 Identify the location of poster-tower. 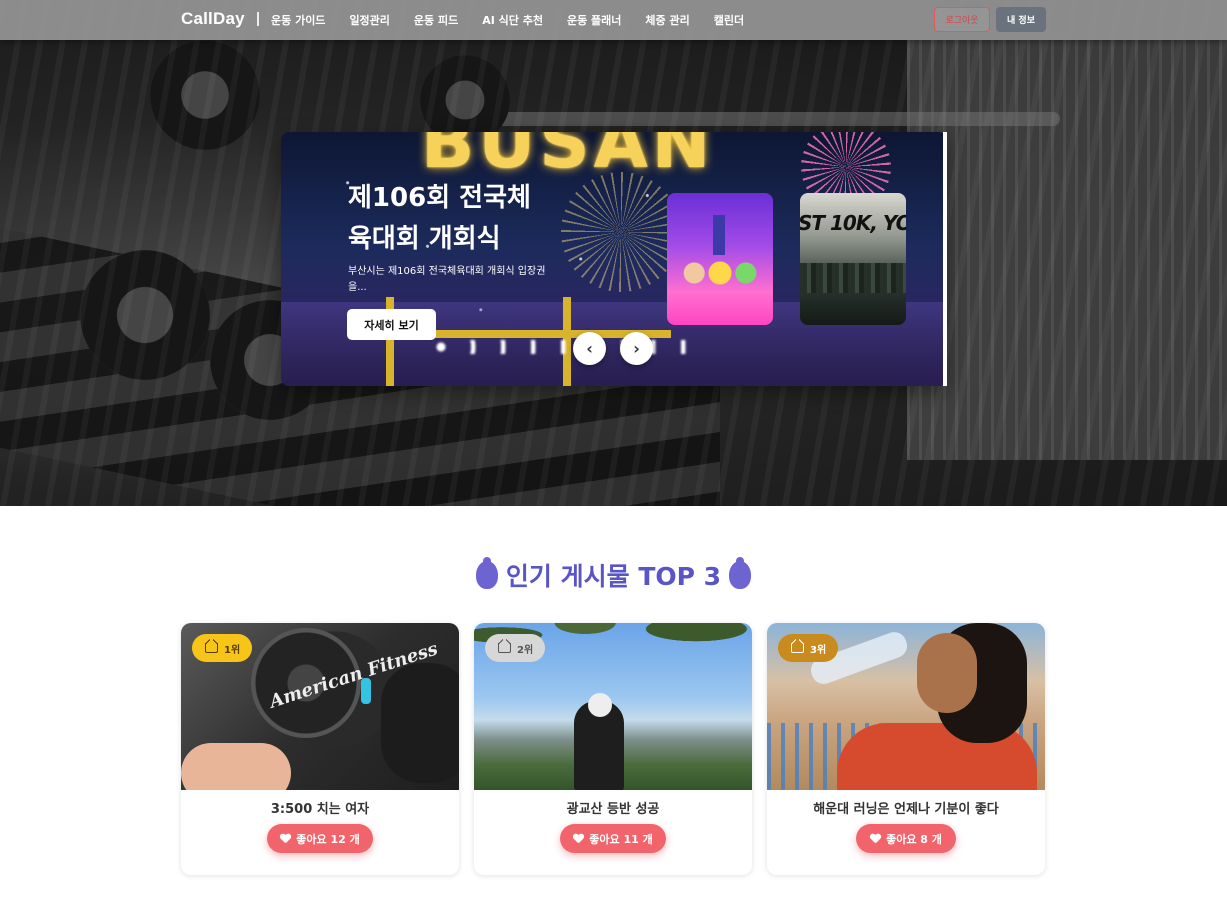
(719, 235).